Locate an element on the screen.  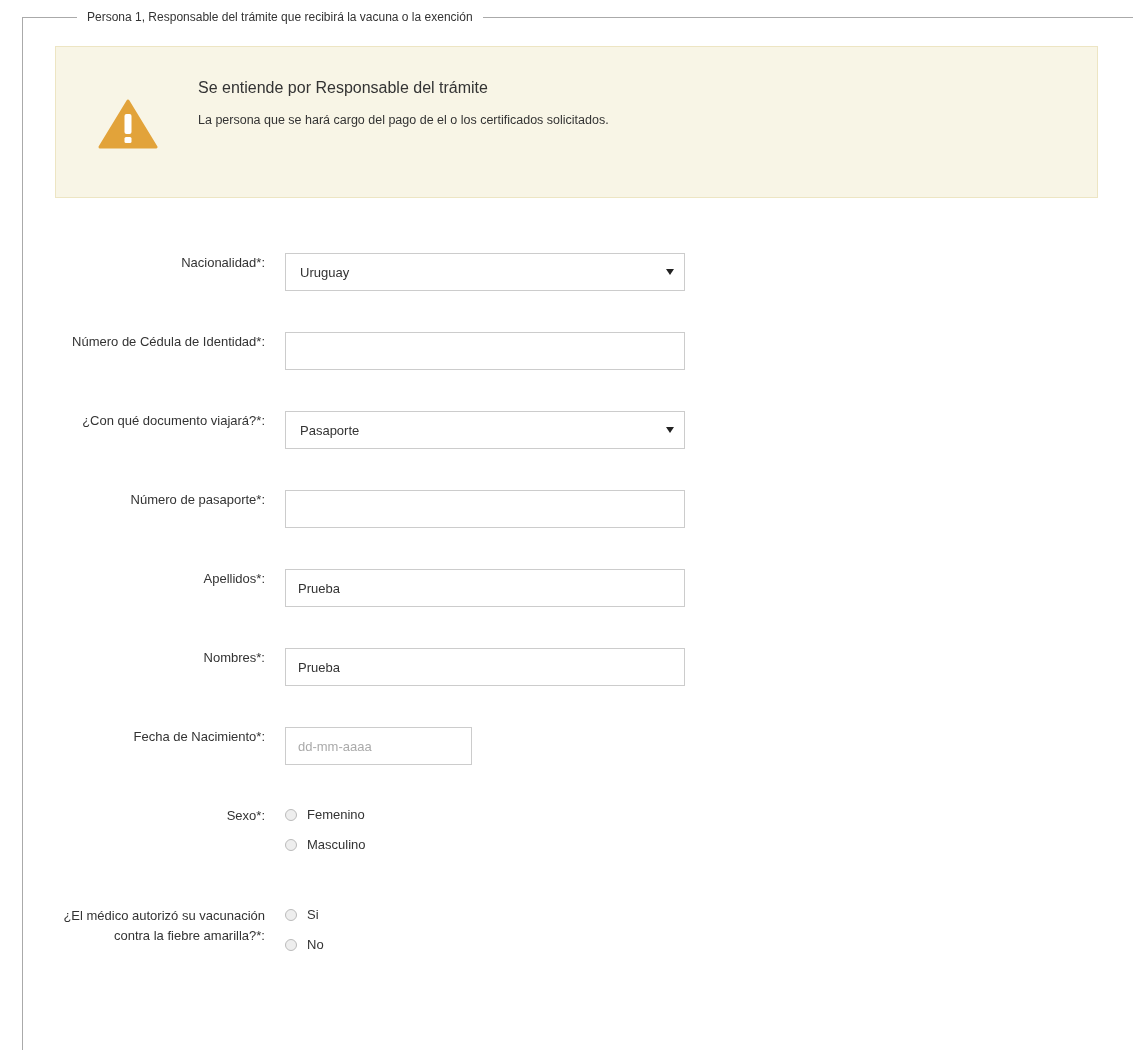
field-label: Número de Cédula de Identidad*: is located at coordinates (168, 342).